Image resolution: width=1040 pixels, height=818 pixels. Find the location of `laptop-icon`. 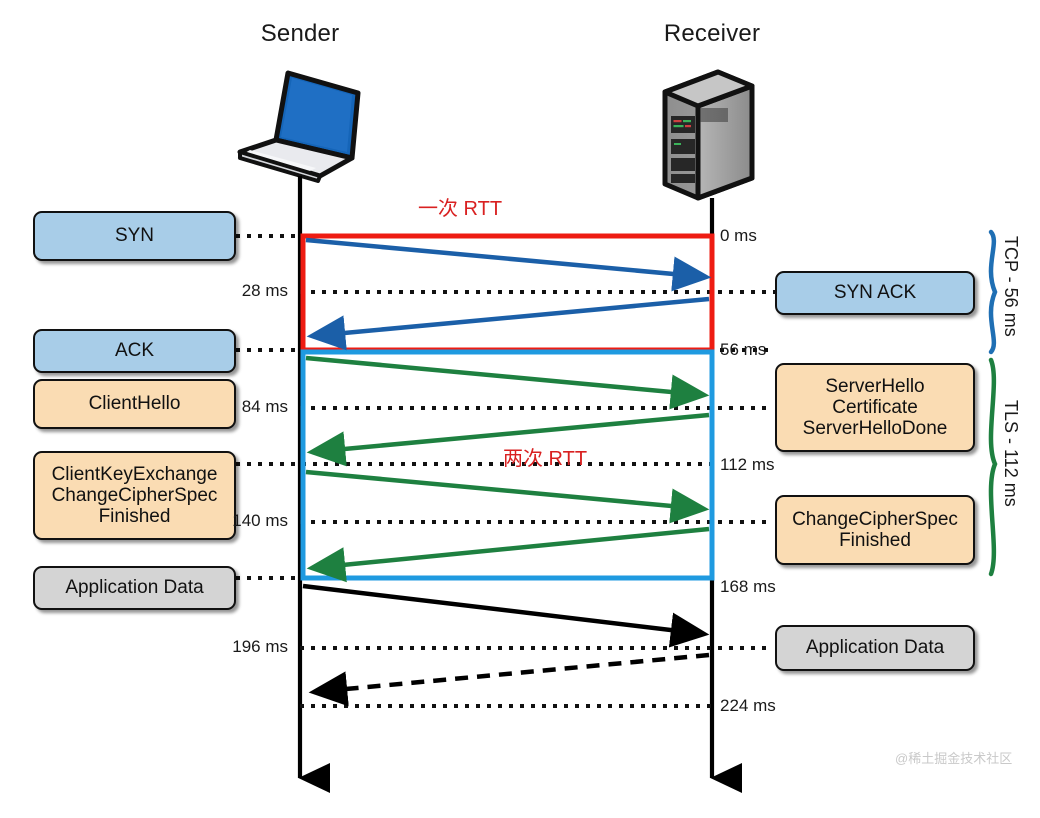

laptop-icon is located at coordinates (298, 126).